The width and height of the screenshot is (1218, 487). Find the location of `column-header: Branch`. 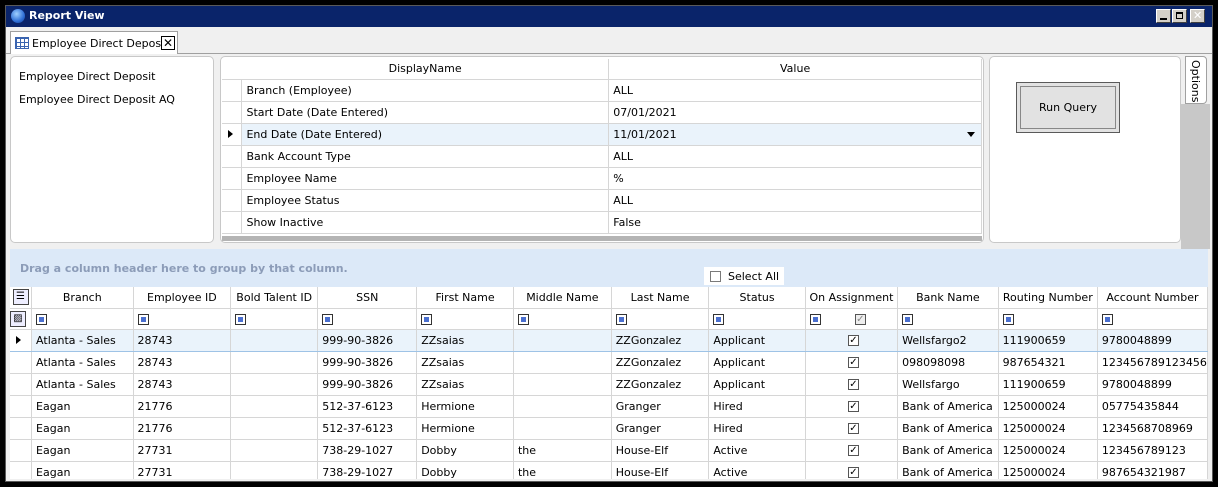

column-header: Branch is located at coordinates (82, 298).